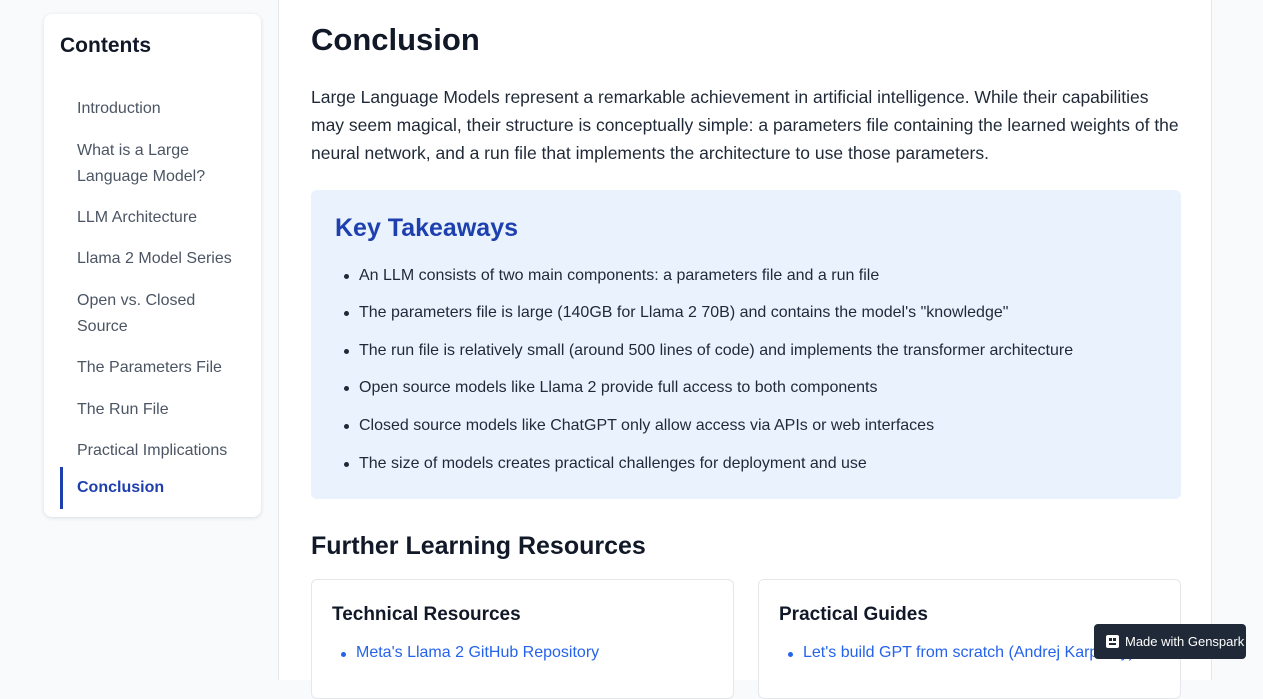  Describe the element at coordinates (426, 228) in the screenshot. I see `key-takeaways-title: Key Takeaways` at that location.